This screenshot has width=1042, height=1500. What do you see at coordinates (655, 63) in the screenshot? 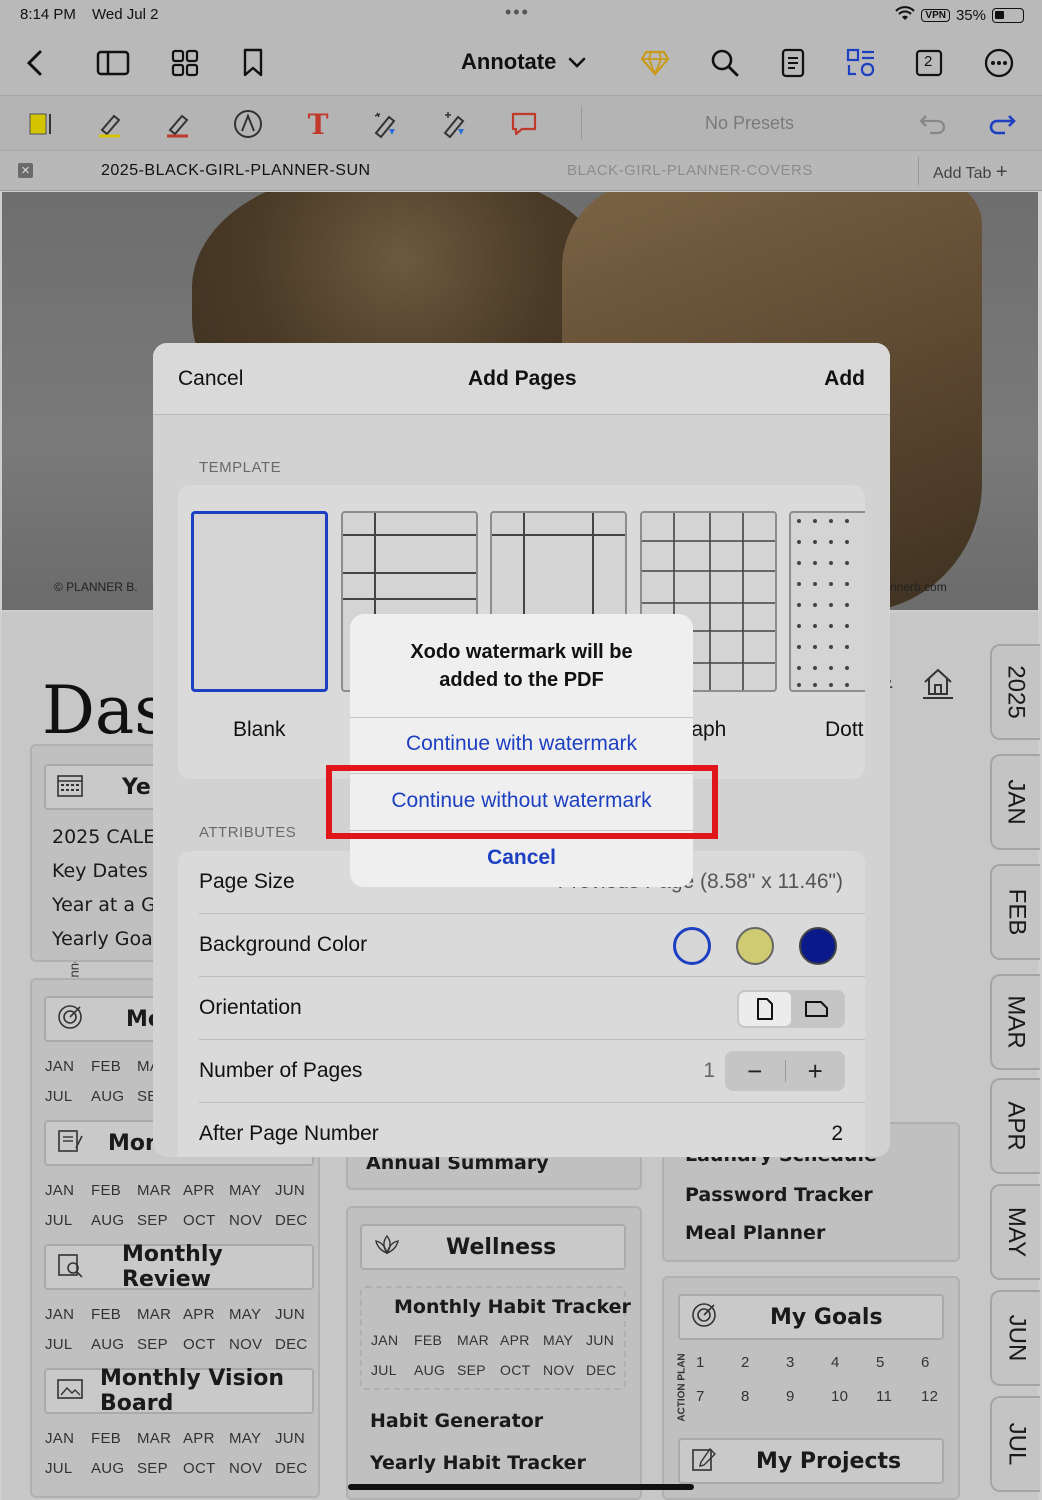
I see `premium-diamond-icon` at bounding box center [655, 63].